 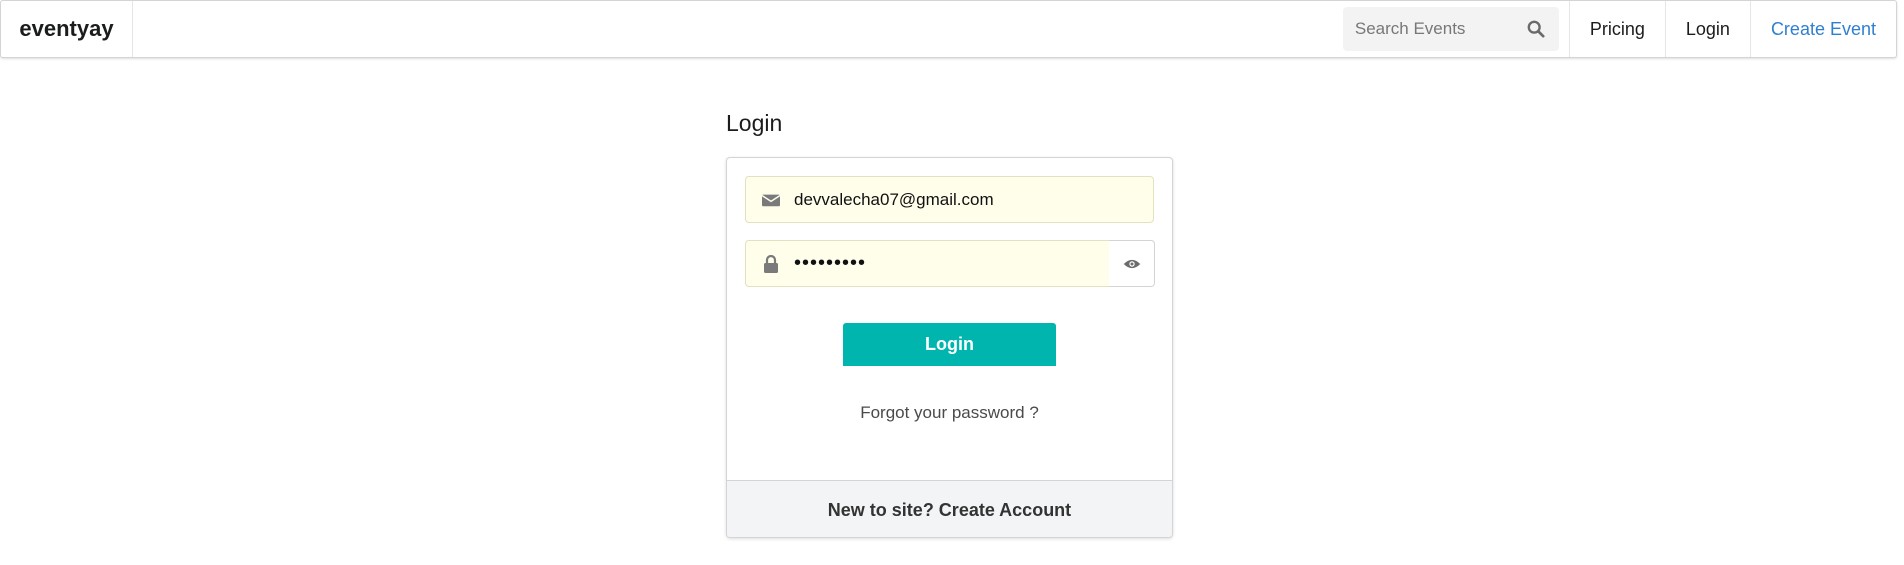 What do you see at coordinates (949, 344) in the screenshot?
I see `login-submit-button: Login` at bounding box center [949, 344].